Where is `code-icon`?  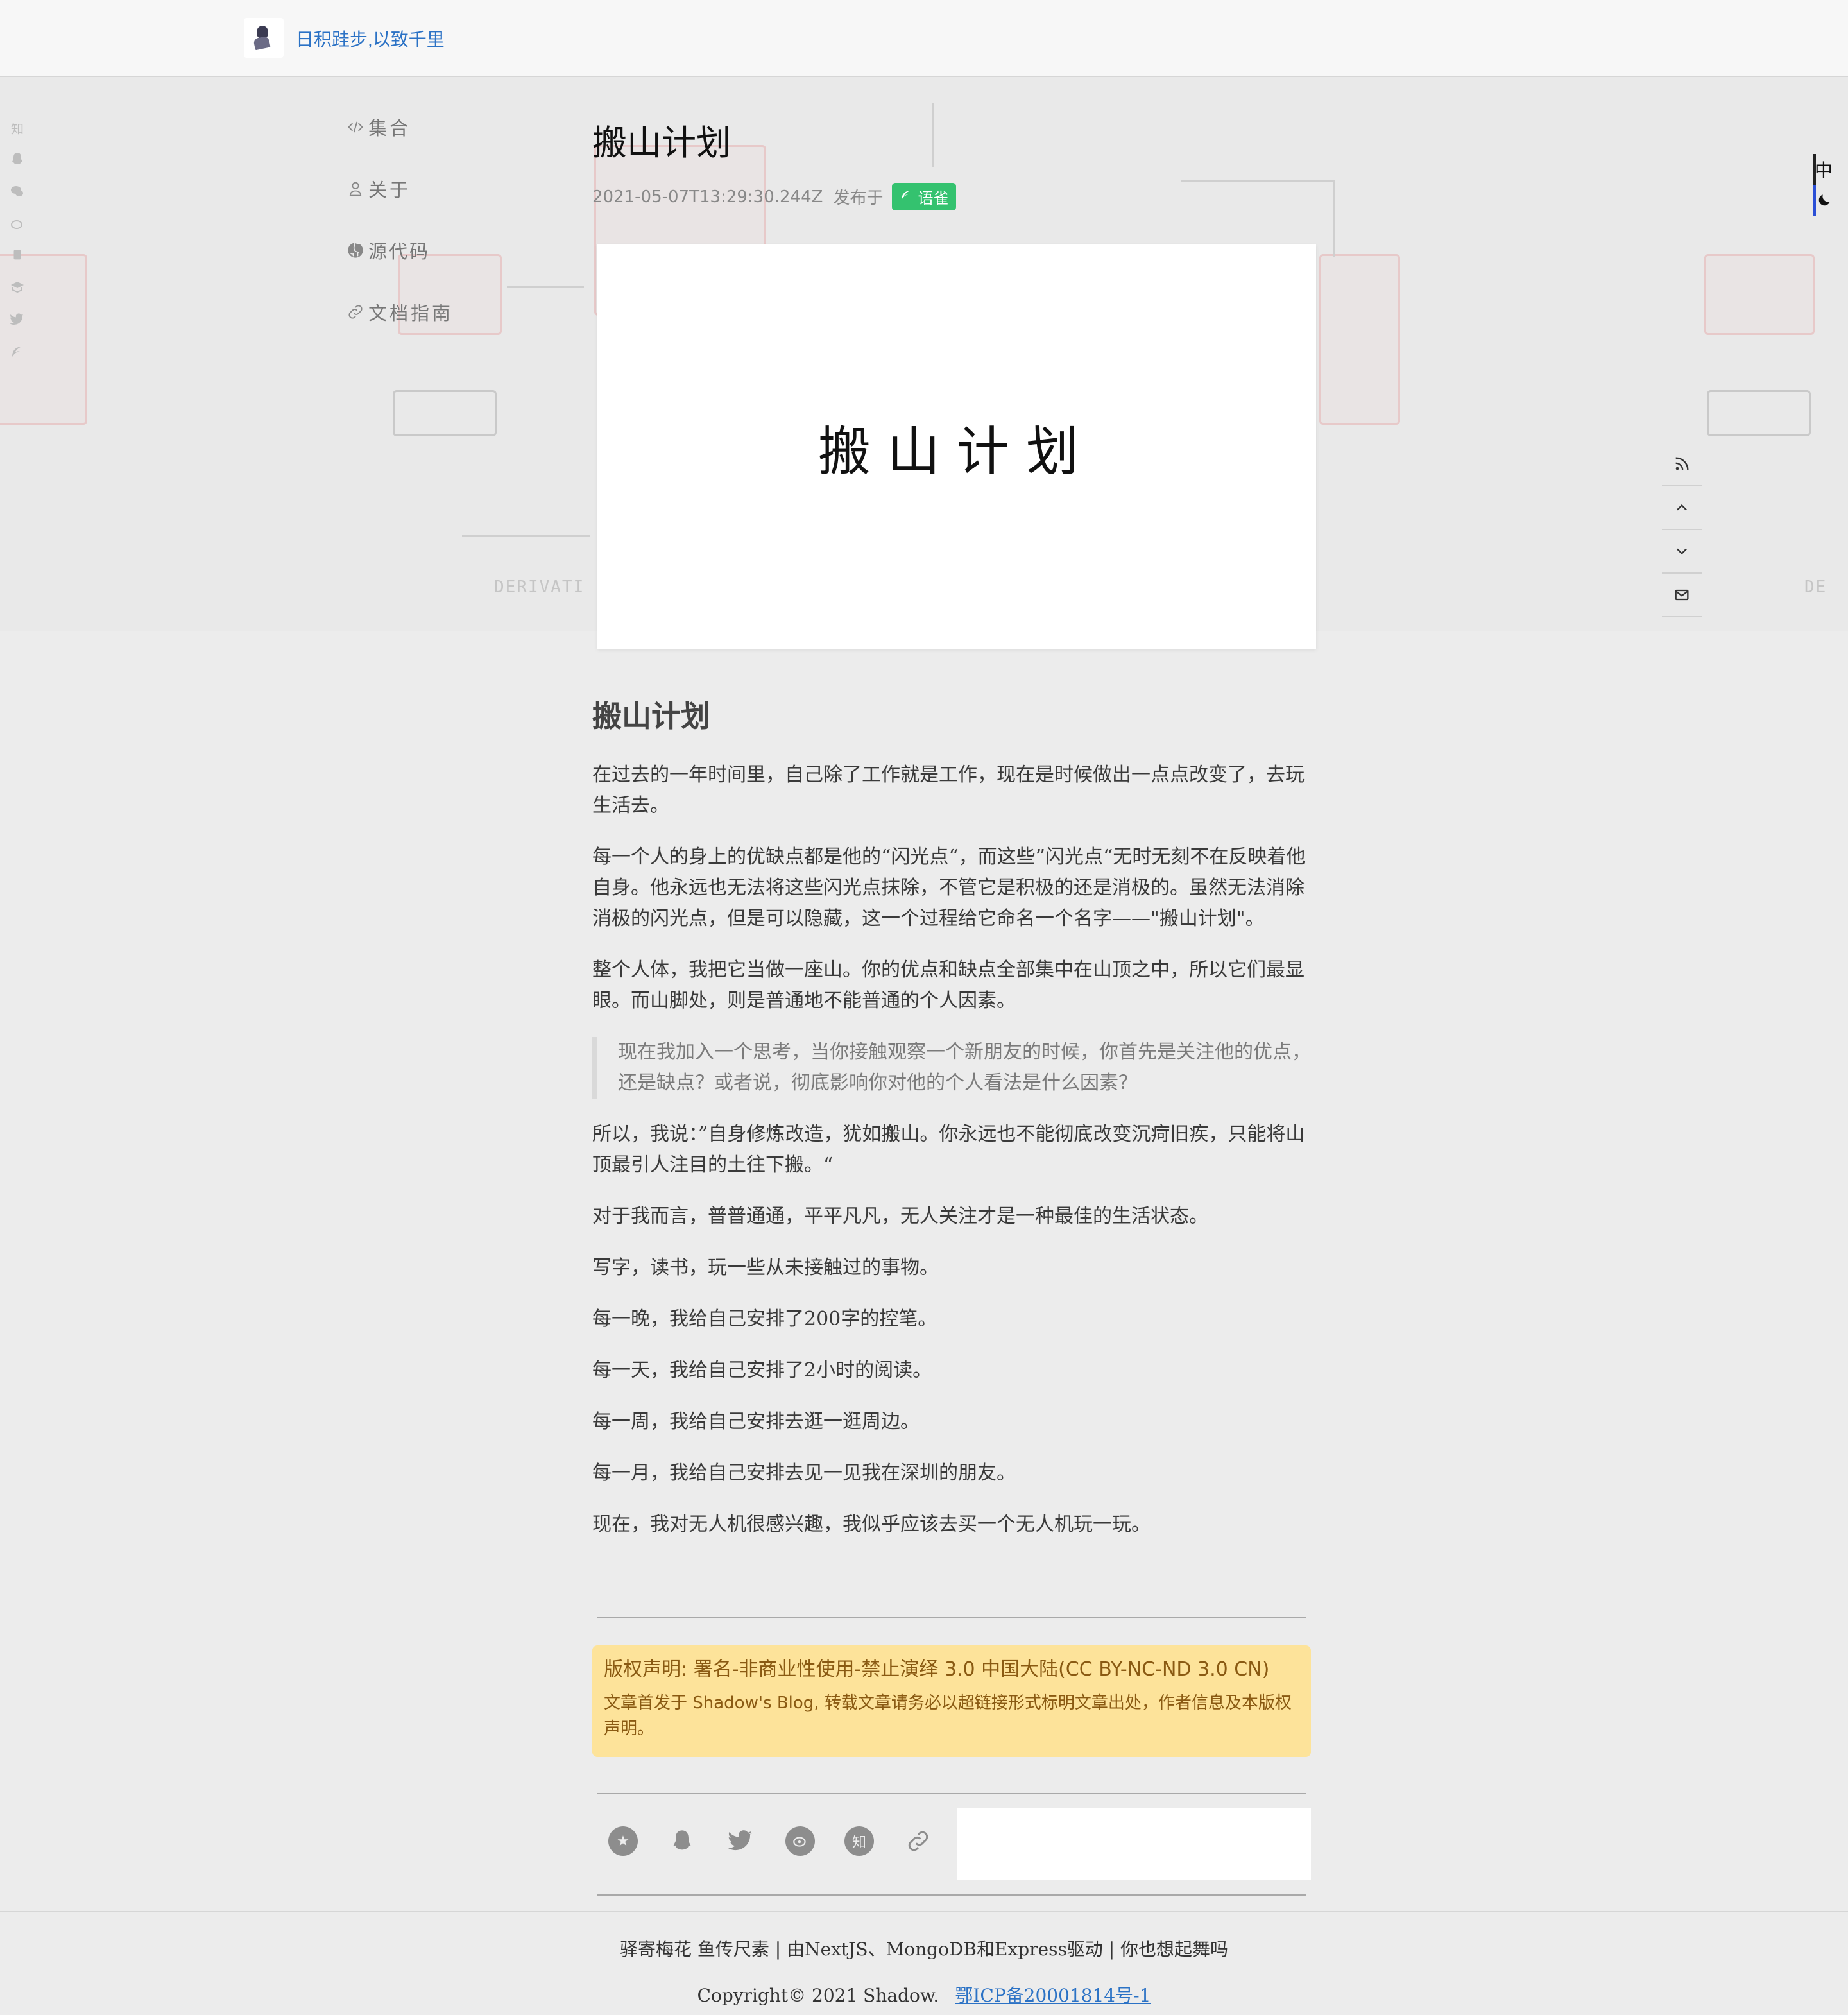
code-icon is located at coordinates (356, 127).